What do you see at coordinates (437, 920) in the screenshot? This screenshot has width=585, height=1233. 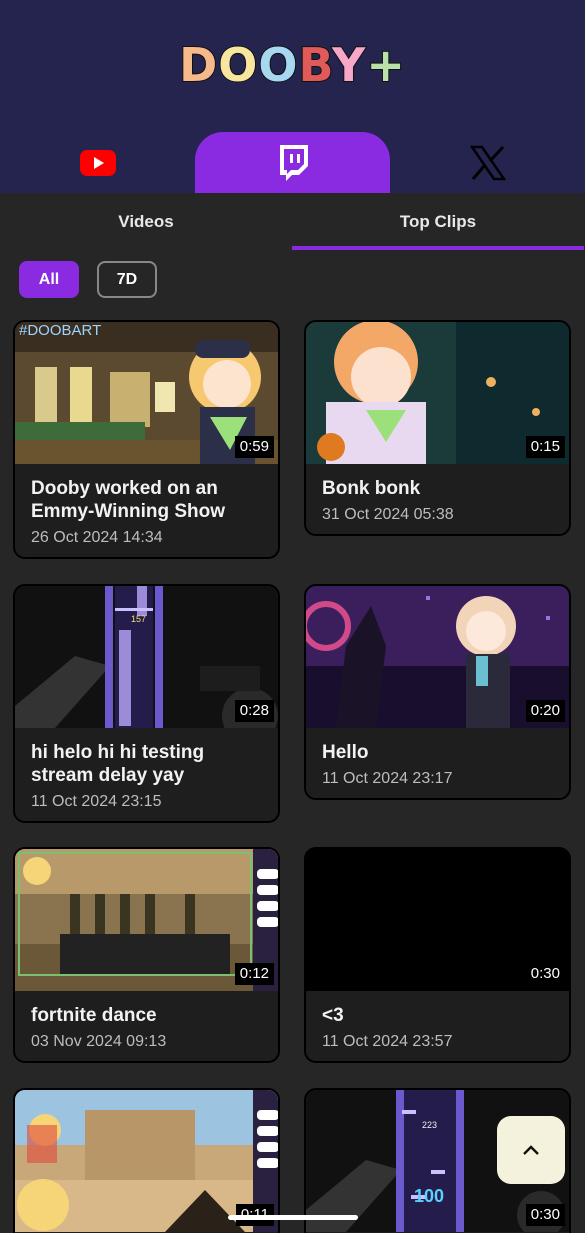 I see `clip-thumbnail: 0:30` at bounding box center [437, 920].